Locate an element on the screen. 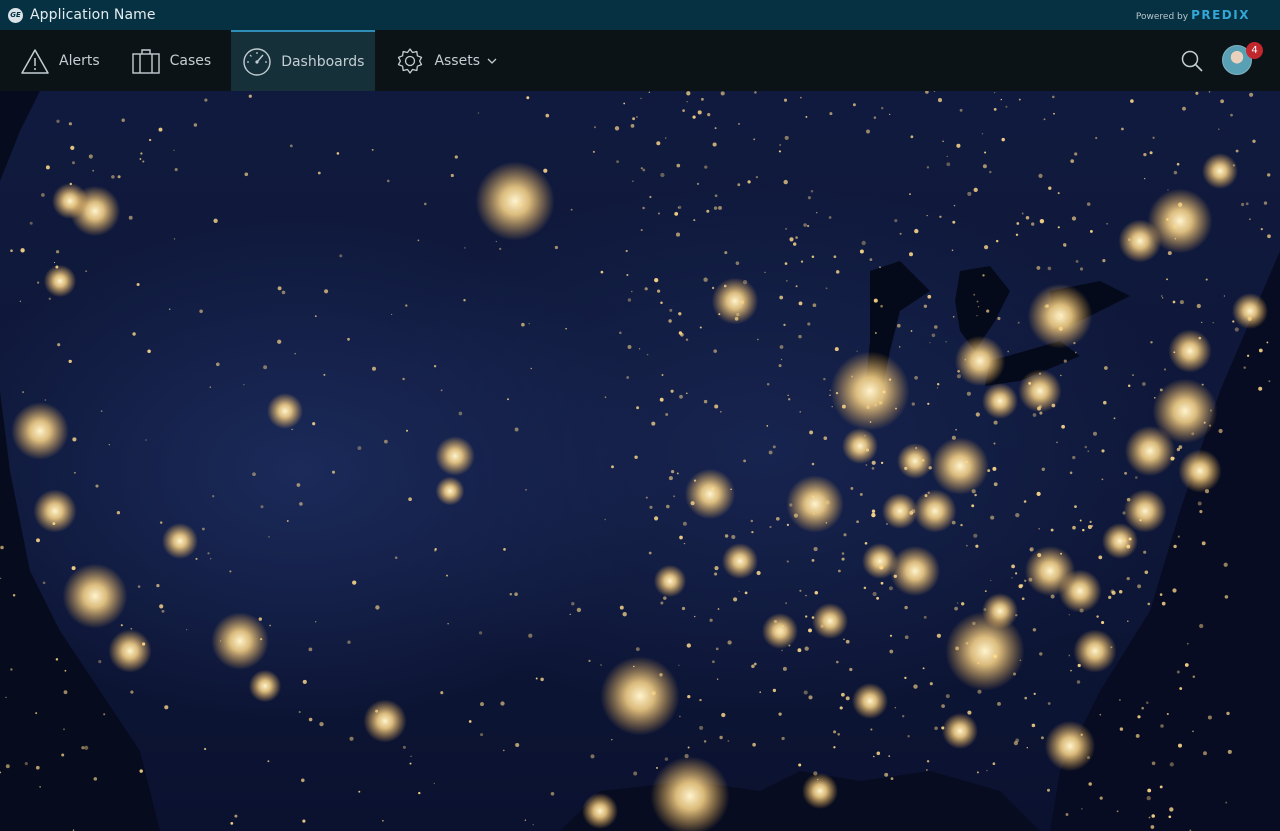 Image resolution: width=1280 pixels, height=831 pixels. nav-assets: Assets is located at coordinates (446, 60).